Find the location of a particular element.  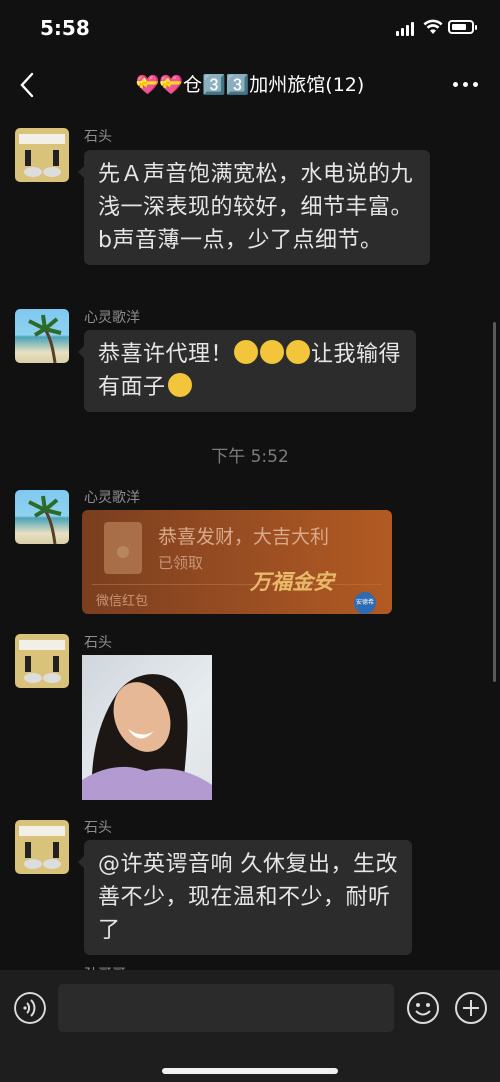

input-bar is located at coordinates (250, 1026).